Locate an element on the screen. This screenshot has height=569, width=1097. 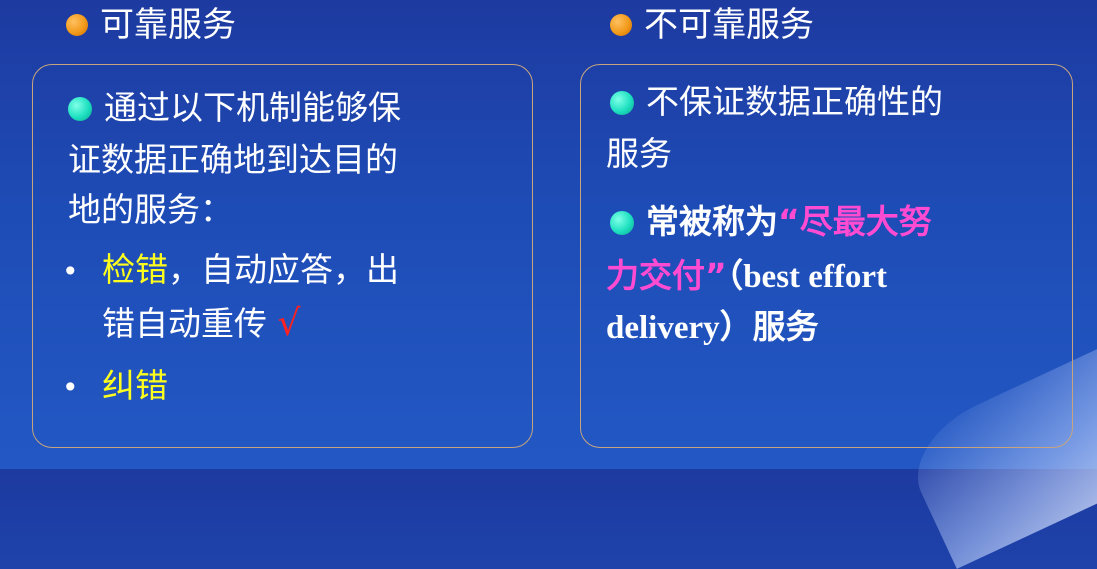
bullet-error-detection: • 检错，自动应答，出 is located at coordinates (230, 271).